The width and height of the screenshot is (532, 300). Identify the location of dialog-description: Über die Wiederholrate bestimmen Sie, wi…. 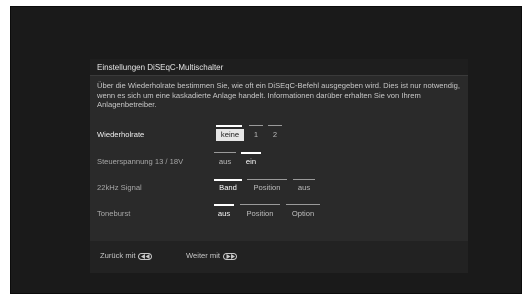
(278, 95).